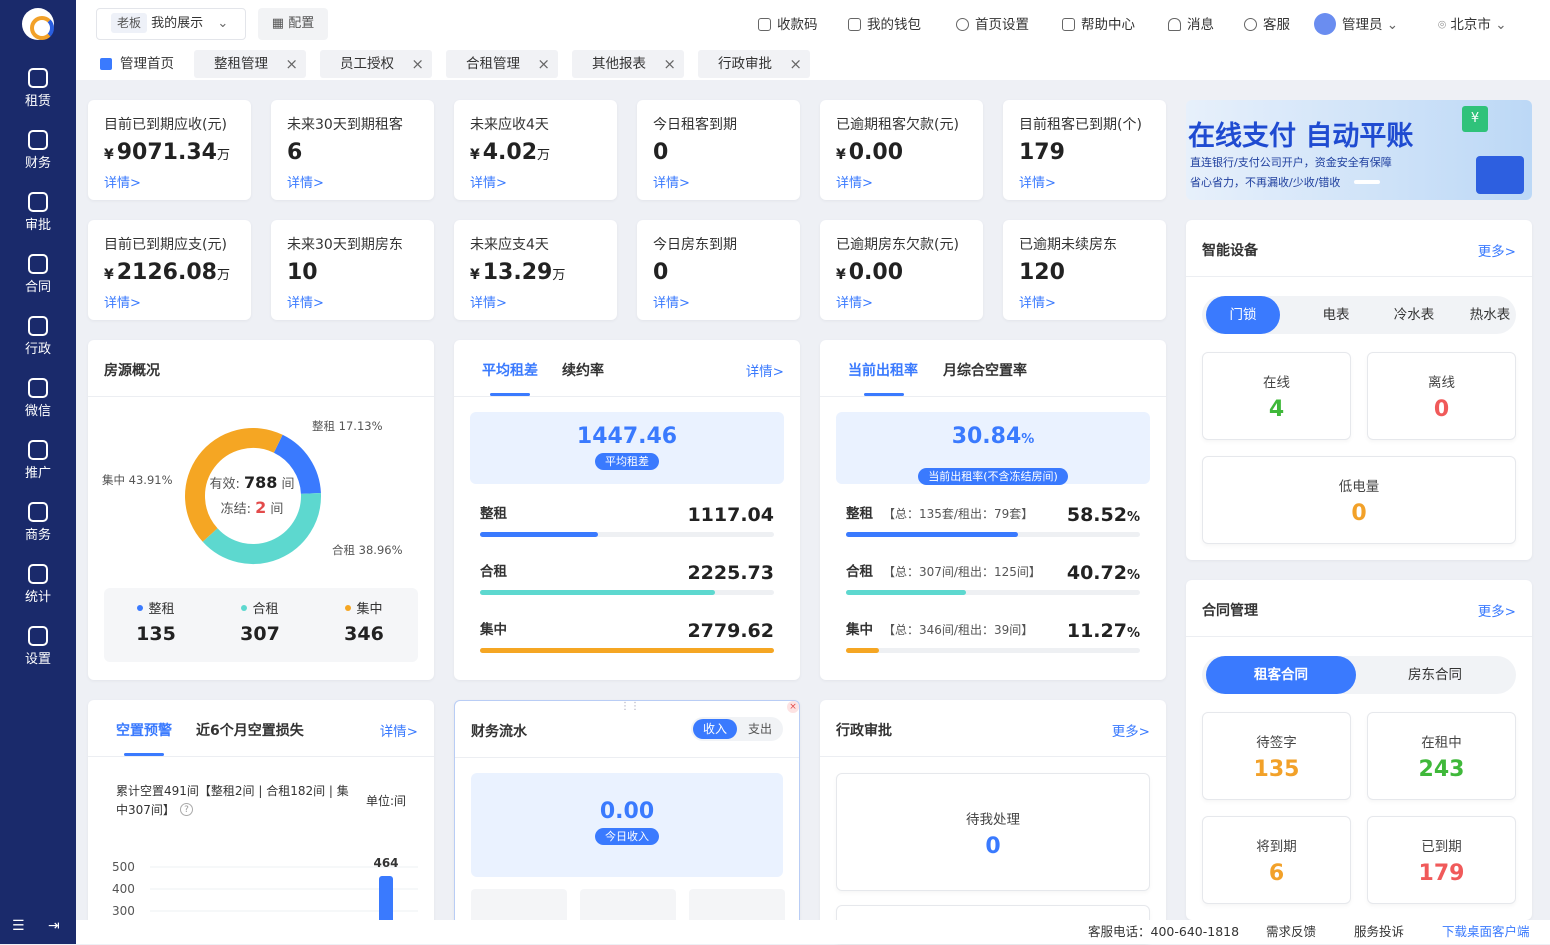 The height and width of the screenshot is (945, 1550). Describe the element at coordinates (186, 809) in the screenshot. I see `help-icon: ?` at that location.